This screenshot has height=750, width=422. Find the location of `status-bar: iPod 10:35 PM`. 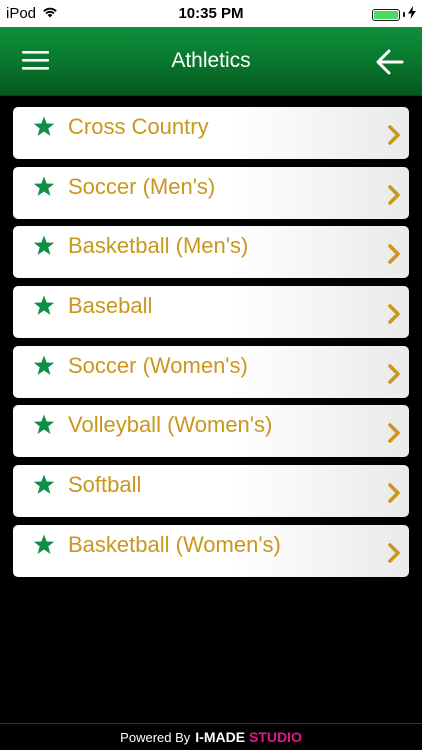

status-bar: iPod 10:35 PM is located at coordinates (211, 13).